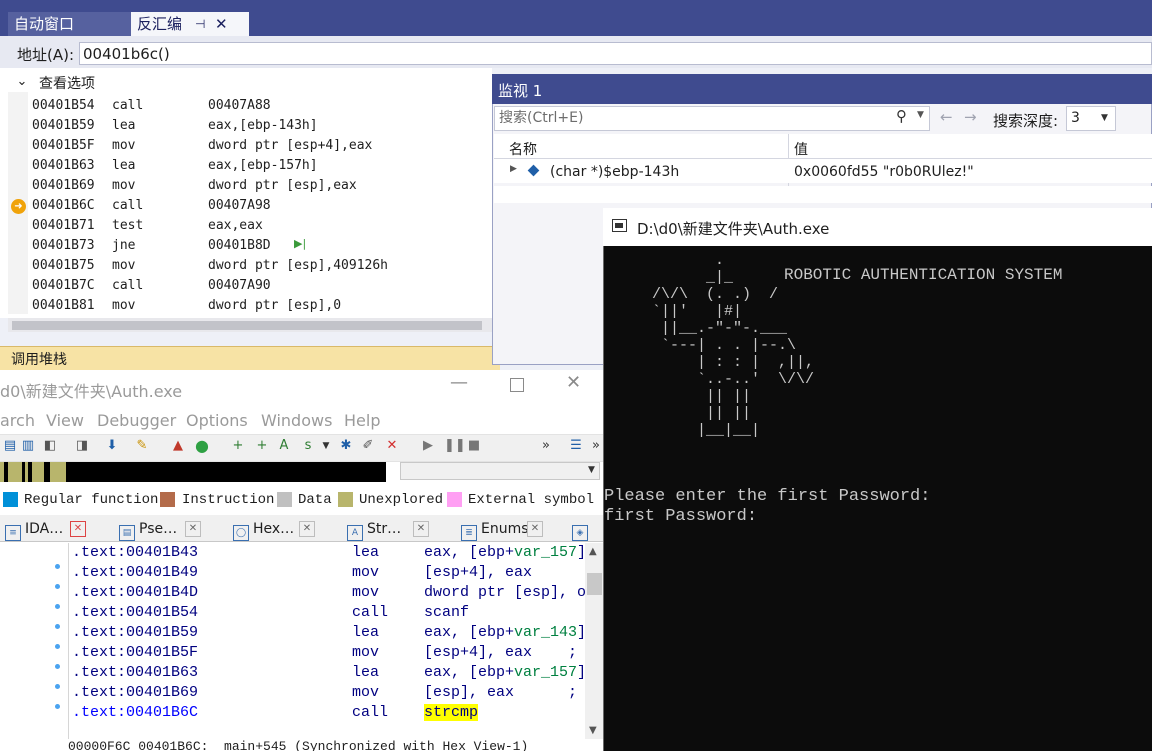 This screenshot has height=751, width=1152. I want to click on minimize-icon: —, so click(459, 382).